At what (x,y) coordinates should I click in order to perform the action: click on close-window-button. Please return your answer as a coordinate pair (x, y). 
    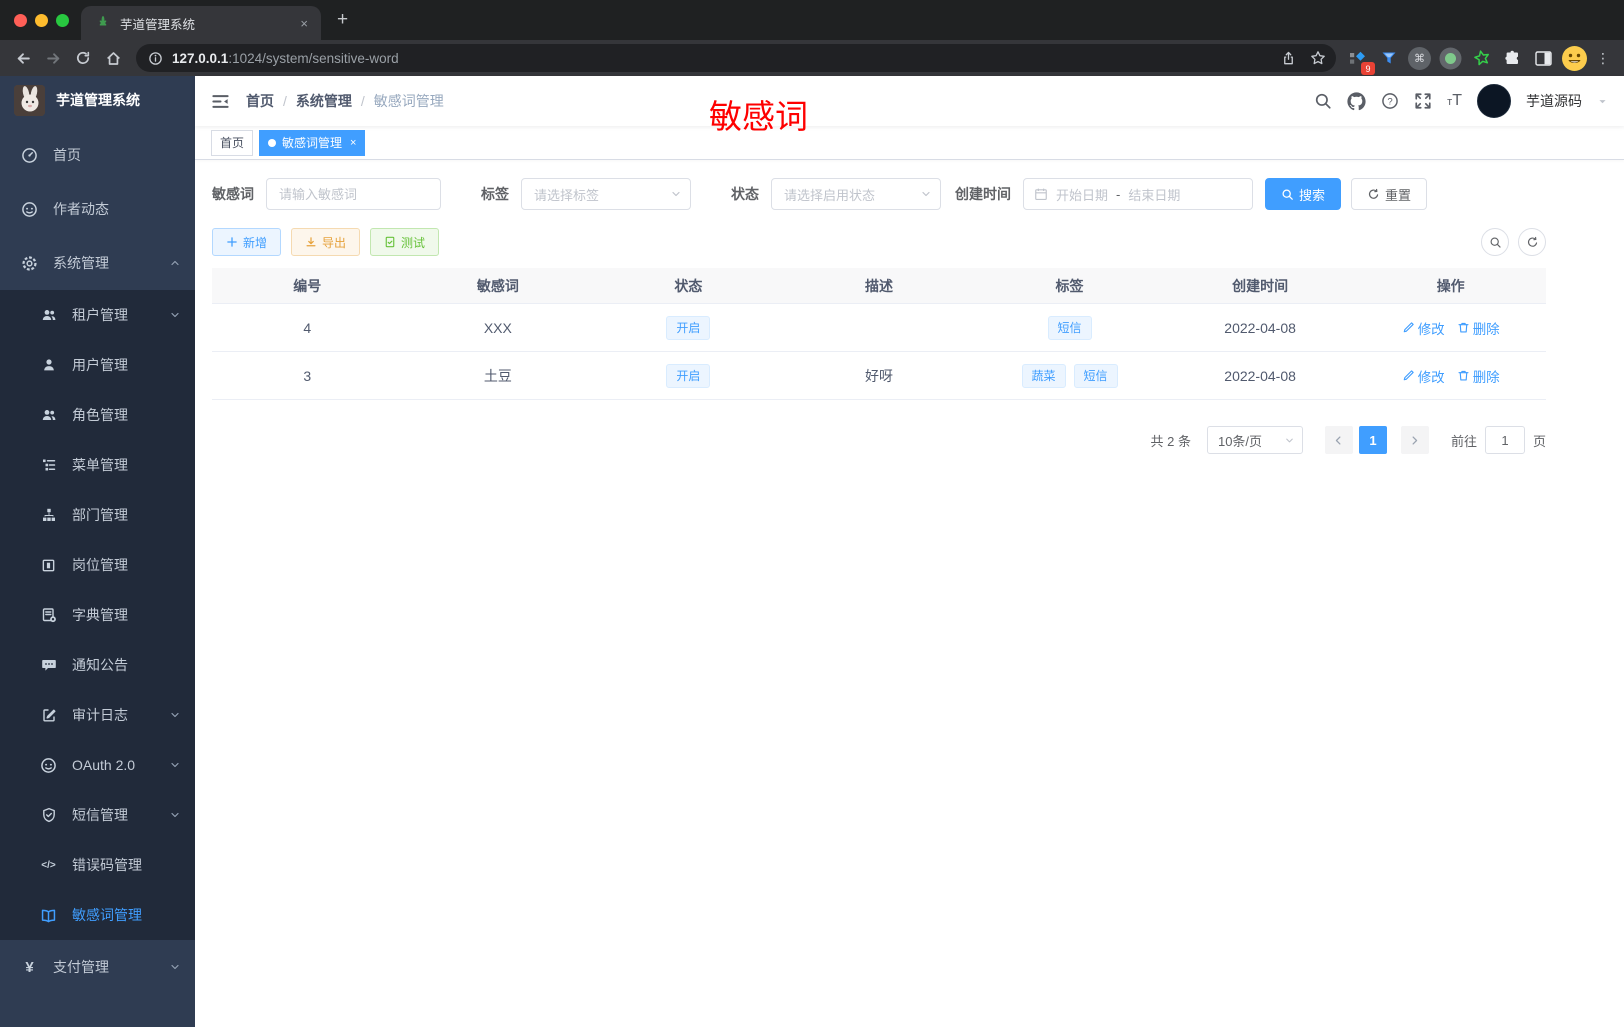
    Looking at the image, I should click on (20, 20).